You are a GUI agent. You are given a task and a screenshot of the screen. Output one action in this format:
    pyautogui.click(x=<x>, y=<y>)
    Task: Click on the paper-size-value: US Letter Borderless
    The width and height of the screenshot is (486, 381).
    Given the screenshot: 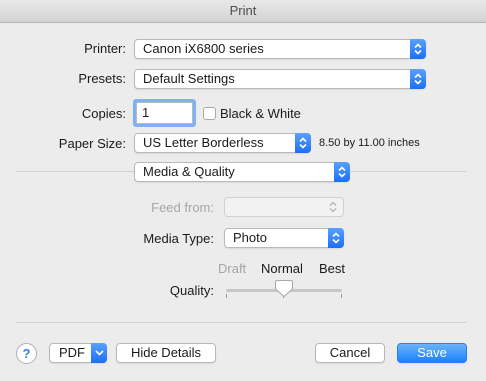 What is the action you would take?
    pyautogui.click(x=203, y=142)
    